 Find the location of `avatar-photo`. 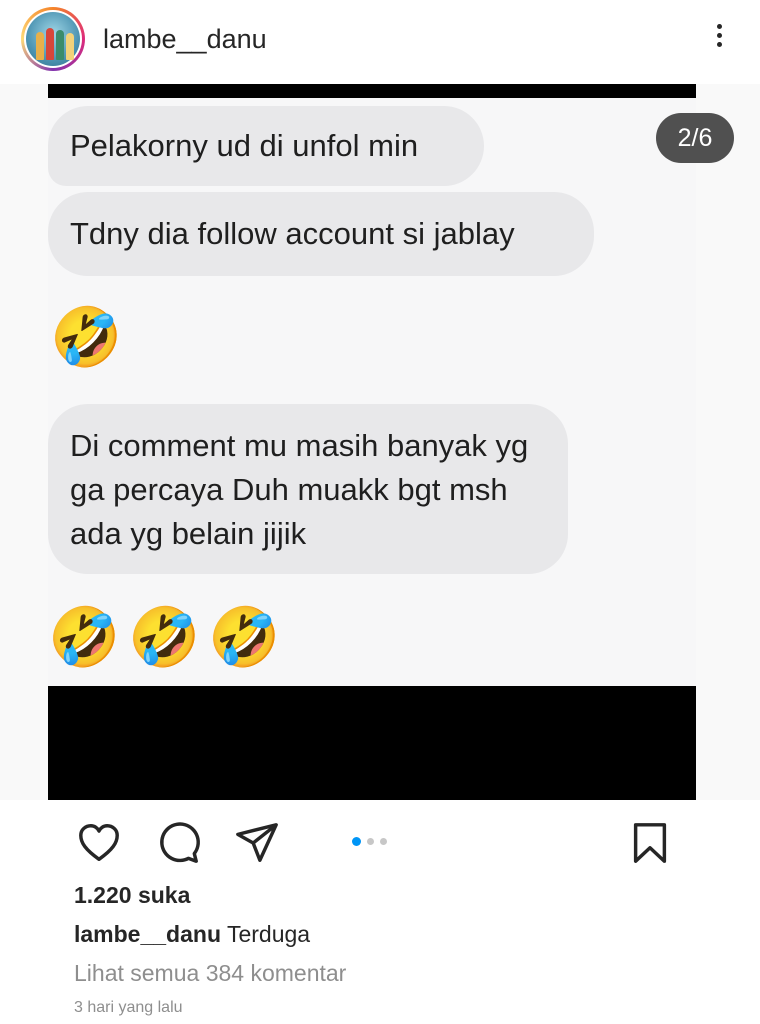

avatar-photo is located at coordinates (53, 39).